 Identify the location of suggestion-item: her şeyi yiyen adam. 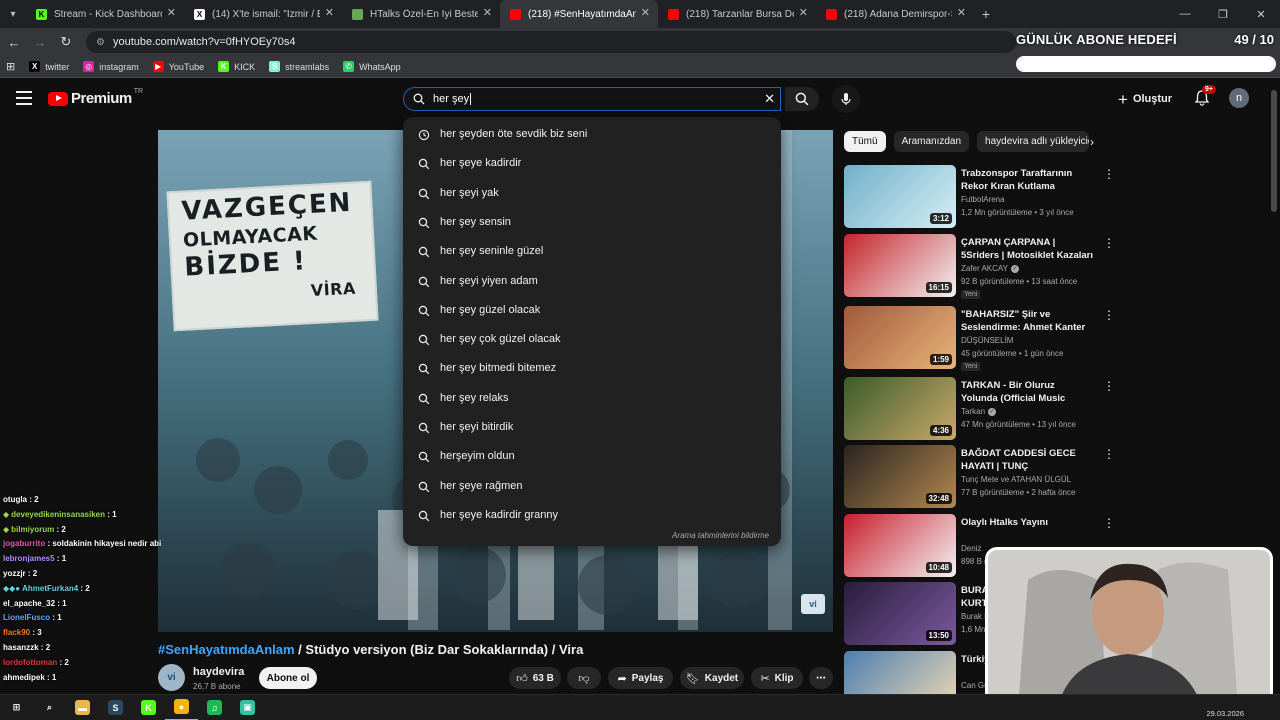
(592, 281).